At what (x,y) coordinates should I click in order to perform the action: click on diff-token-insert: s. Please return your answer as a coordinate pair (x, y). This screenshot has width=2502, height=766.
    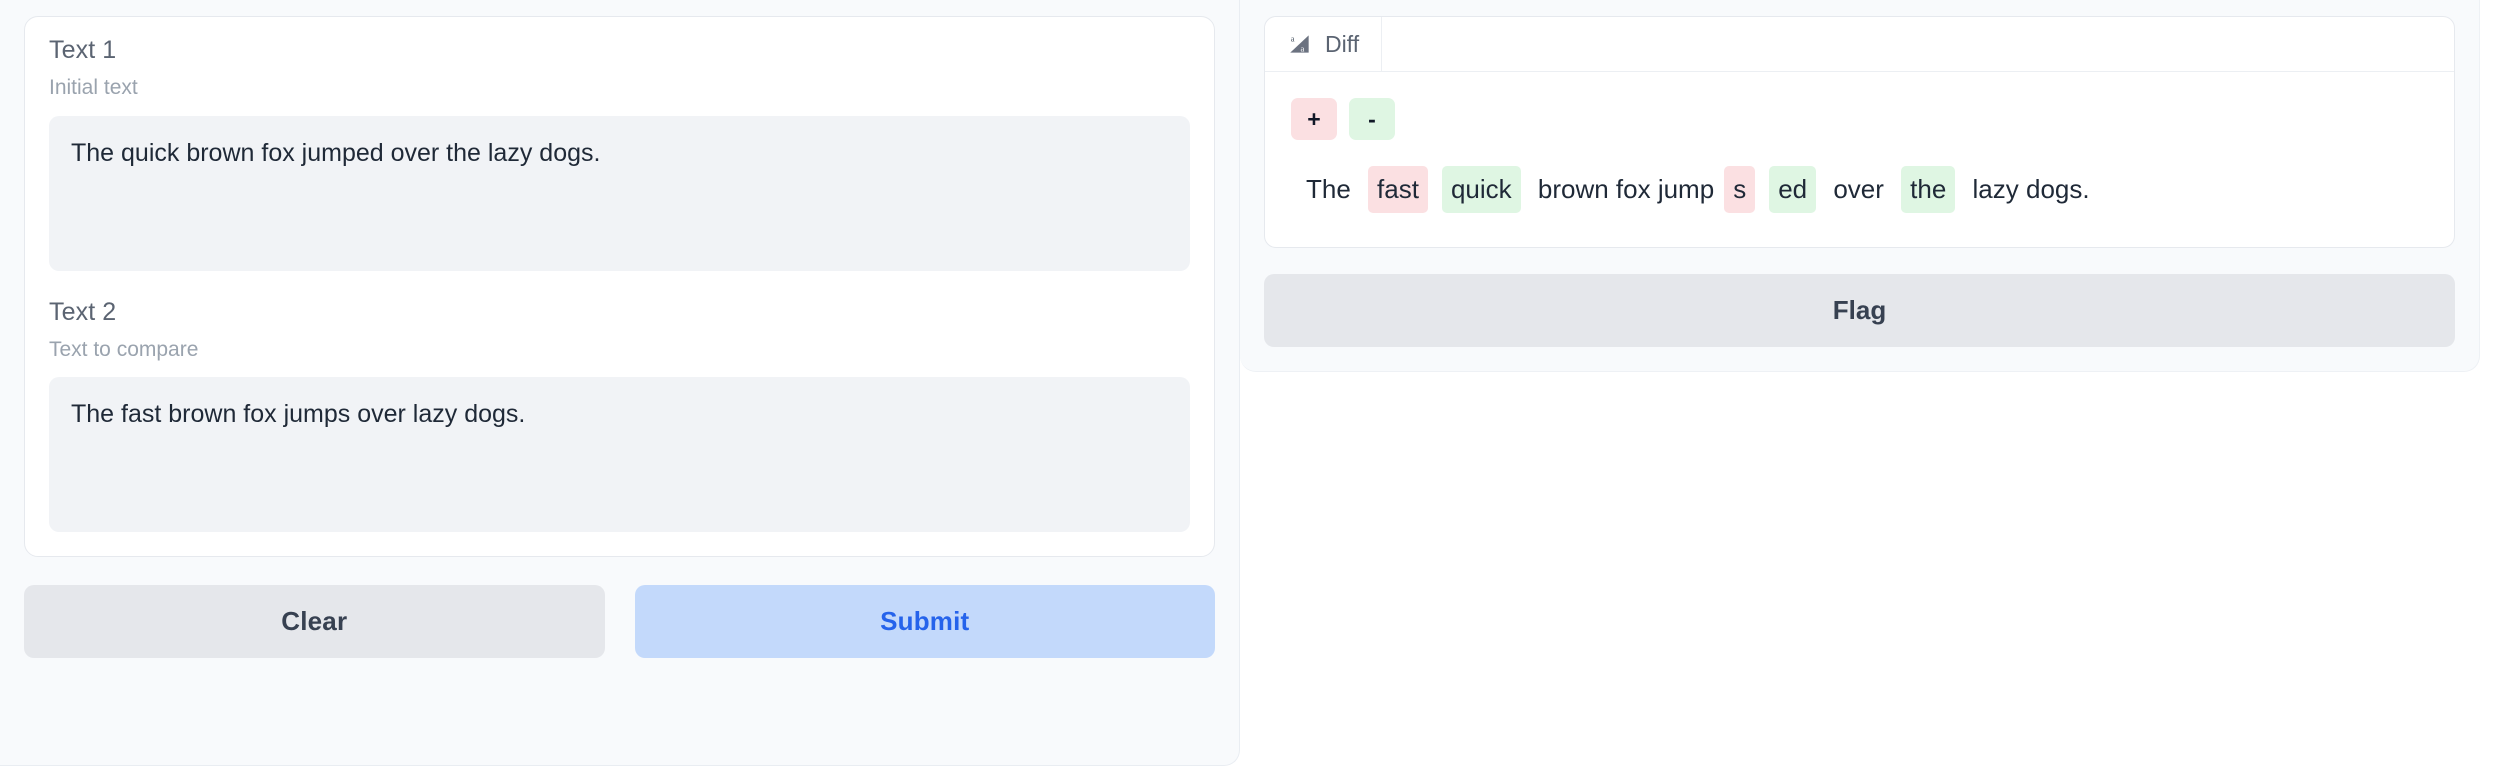
    Looking at the image, I should click on (1740, 190).